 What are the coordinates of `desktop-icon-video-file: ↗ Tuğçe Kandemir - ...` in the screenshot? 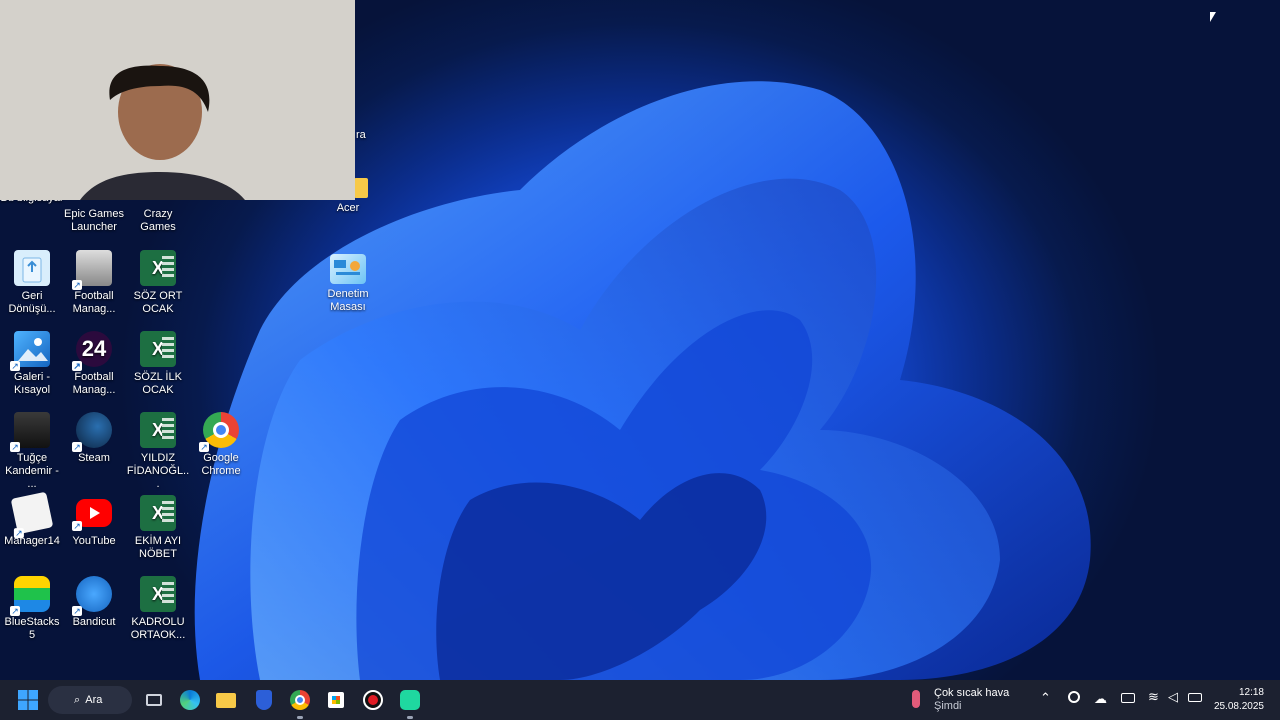 It's located at (32, 451).